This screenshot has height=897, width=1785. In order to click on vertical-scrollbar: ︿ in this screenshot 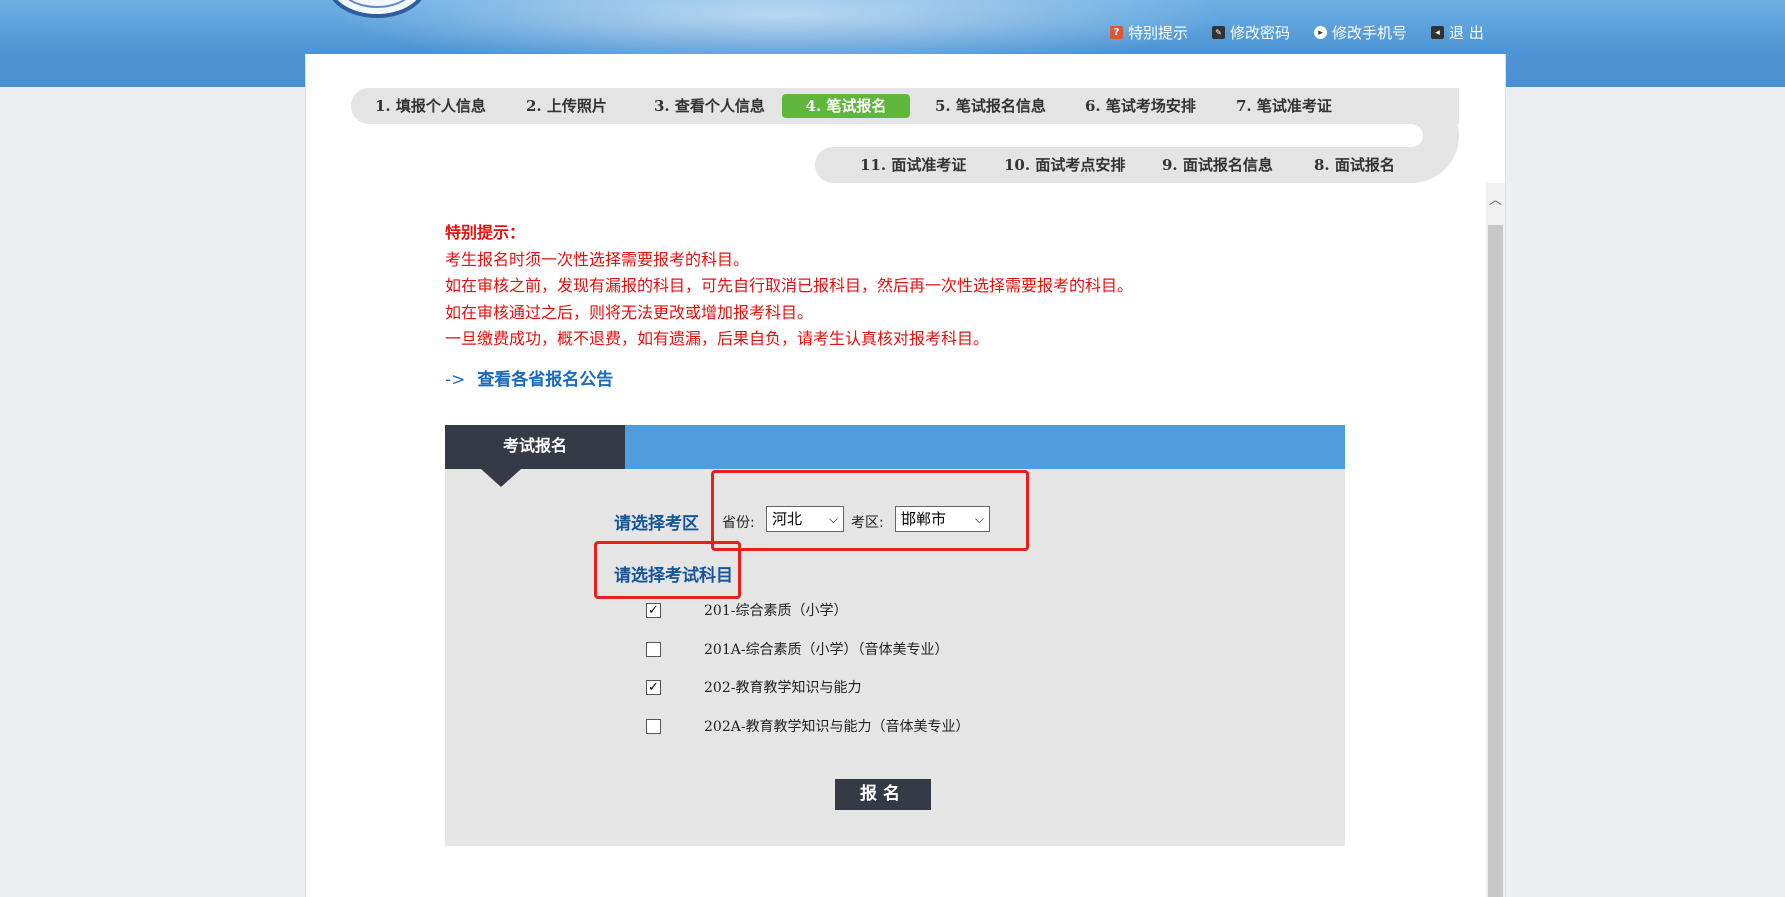, I will do `click(1495, 540)`.